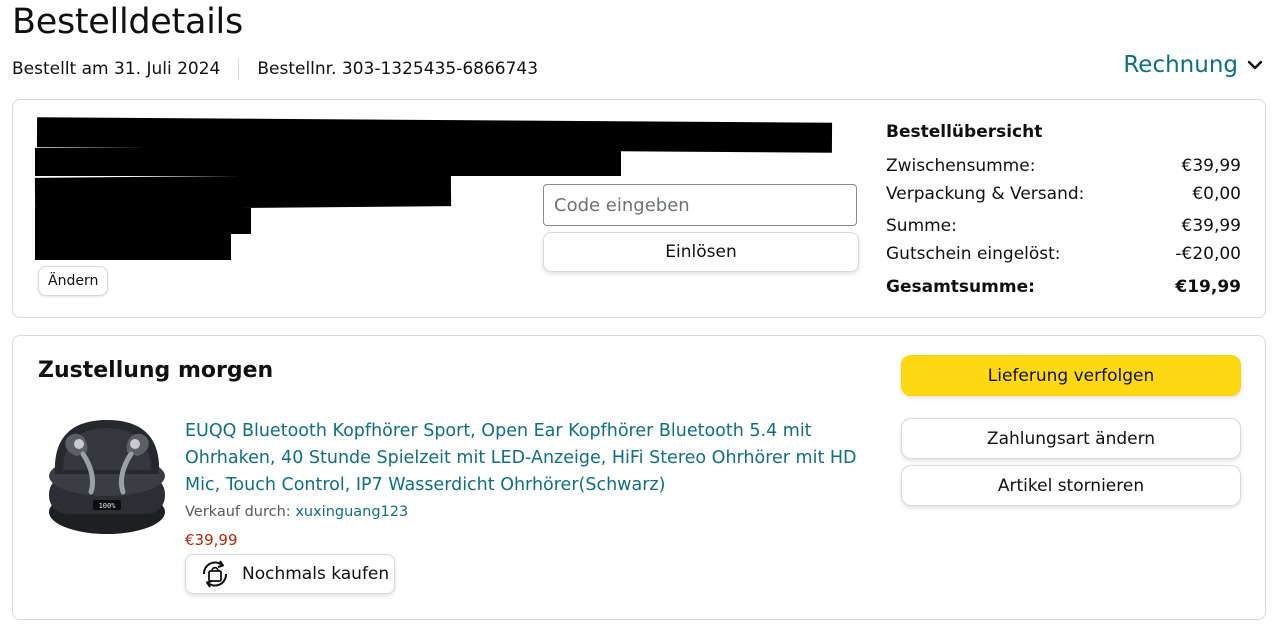 This screenshot has width=1280, height=636. Describe the element at coordinates (1071, 375) in the screenshot. I see `track-delivery-button: Lieferung verfolgen` at that location.